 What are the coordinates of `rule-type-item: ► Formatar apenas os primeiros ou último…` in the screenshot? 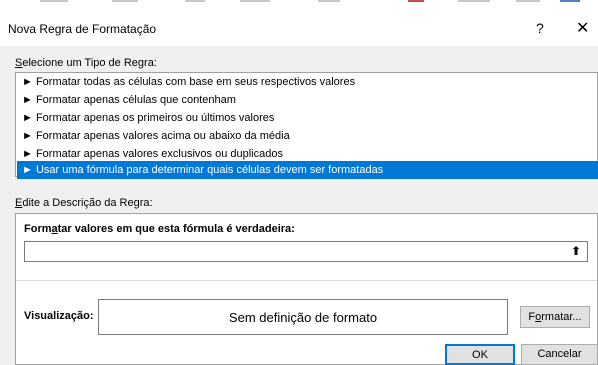 It's located at (307, 118).